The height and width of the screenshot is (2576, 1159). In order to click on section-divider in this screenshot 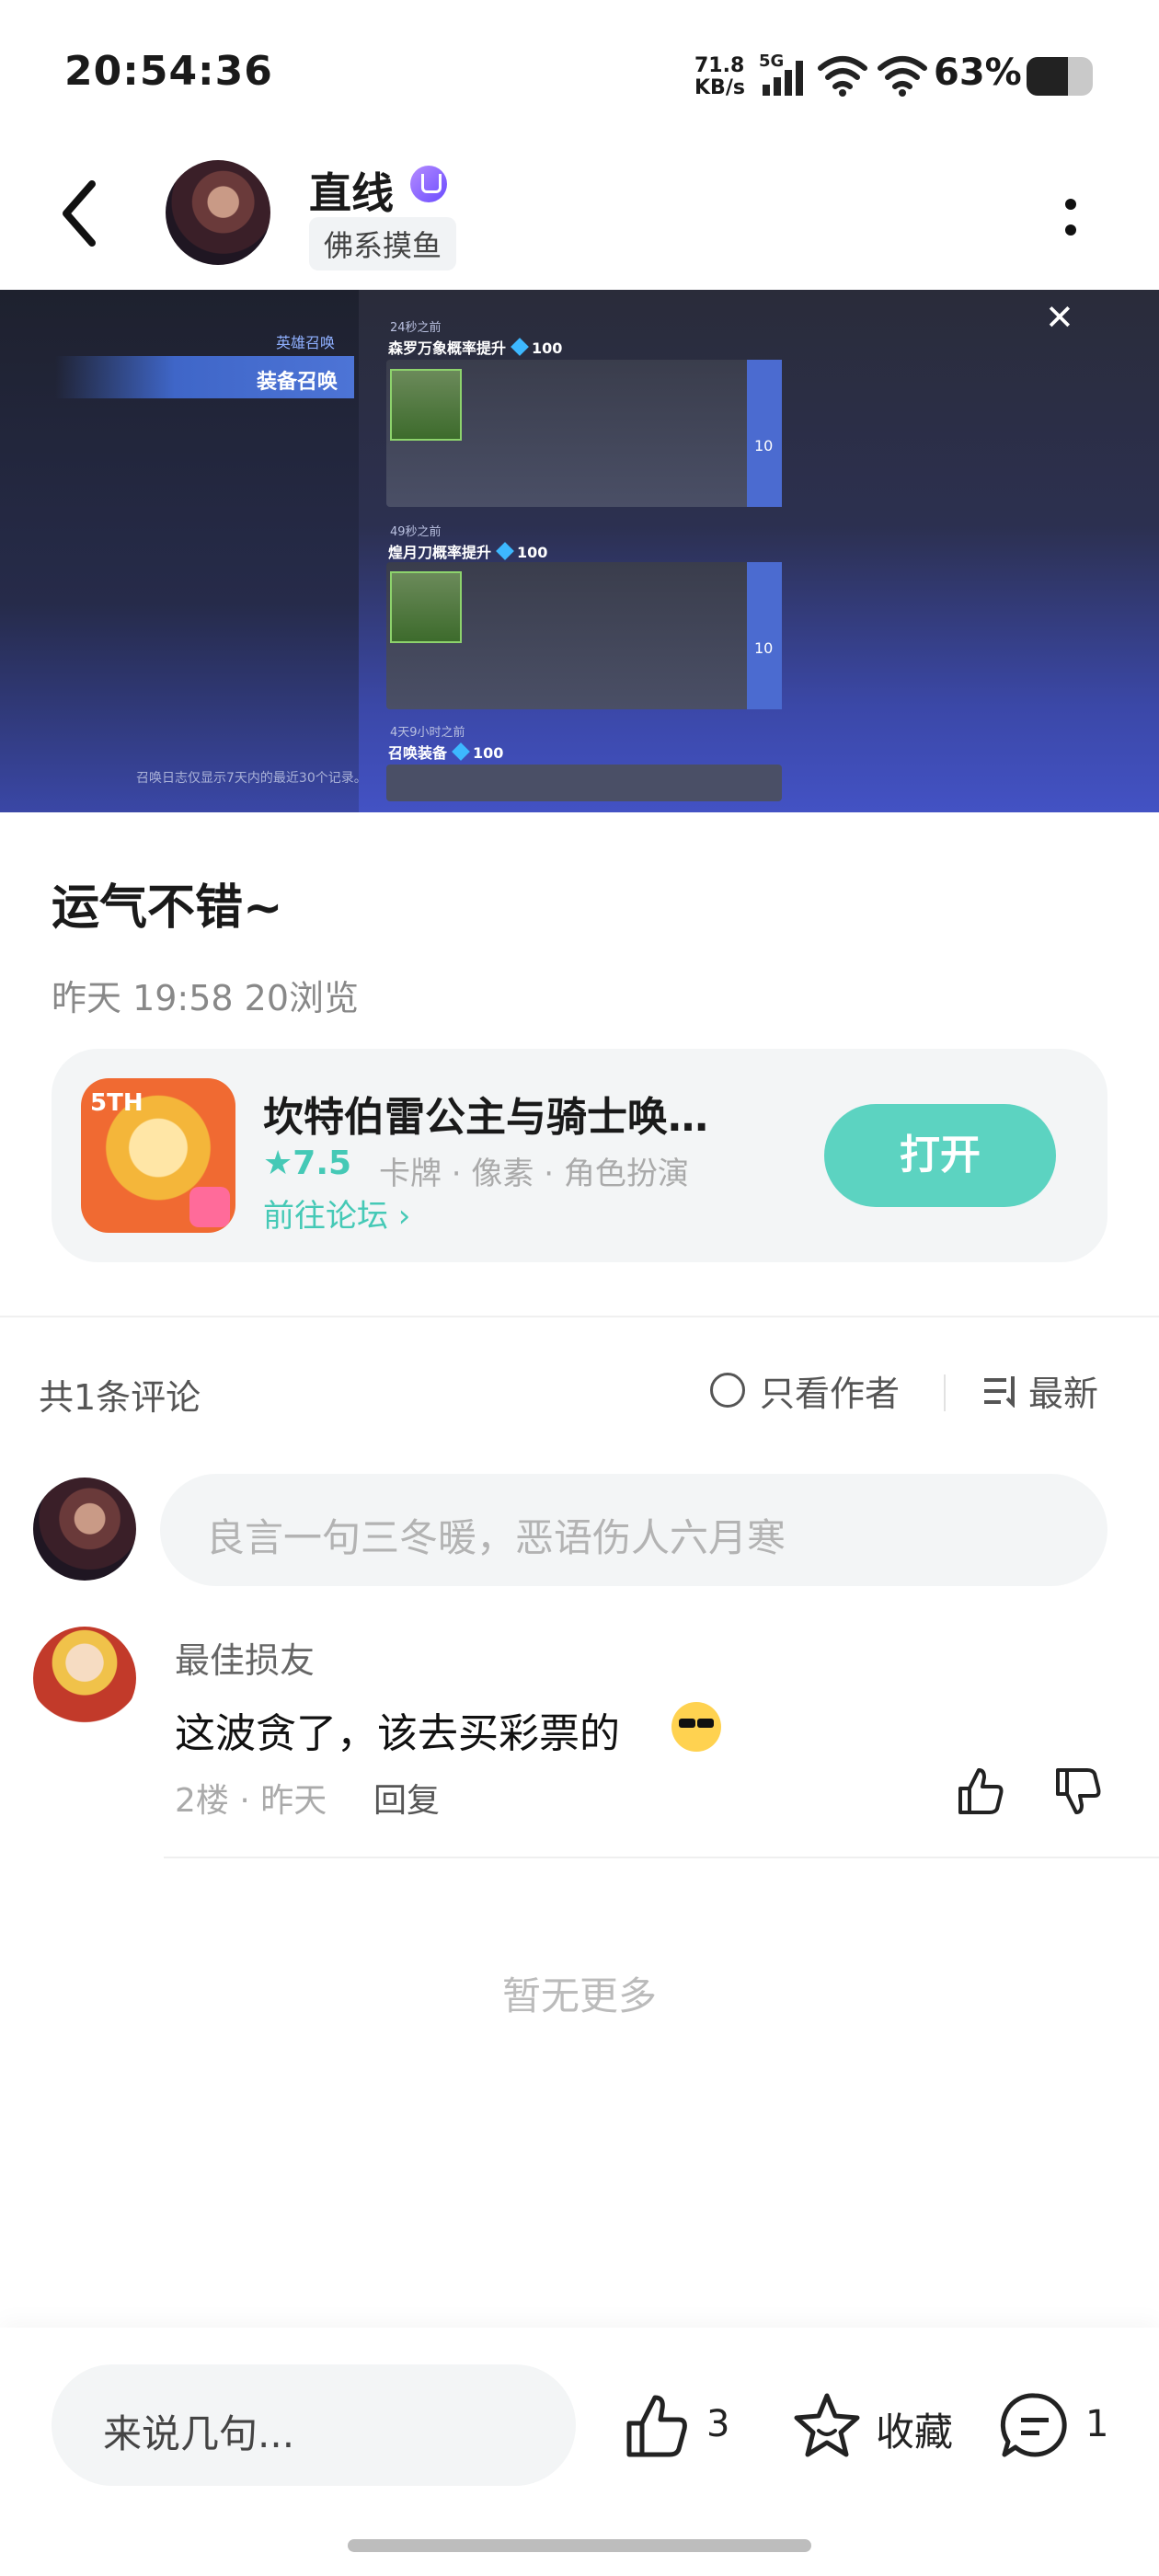, I will do `click(579, 1316)`.